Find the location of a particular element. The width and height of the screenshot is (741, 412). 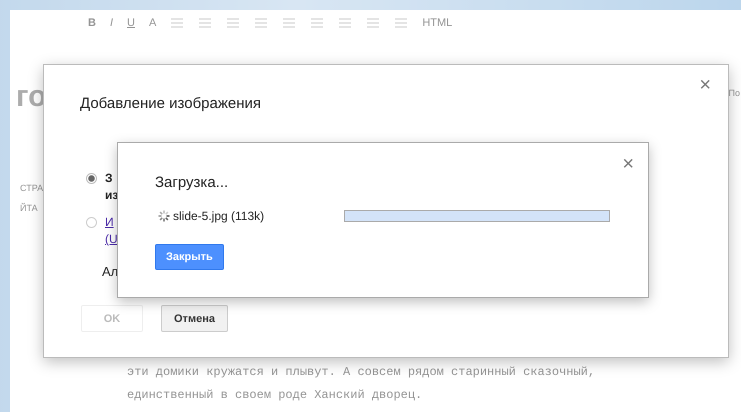

side-label: СТРА is located at coordinates (32, 188).